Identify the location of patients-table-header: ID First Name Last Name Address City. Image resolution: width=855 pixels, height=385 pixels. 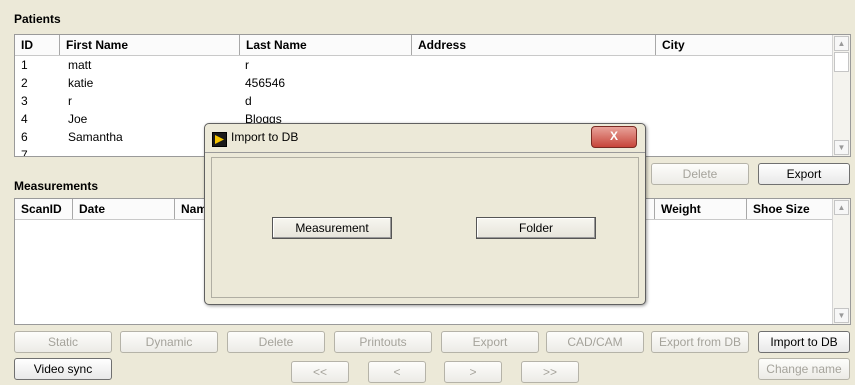
(424, 45).